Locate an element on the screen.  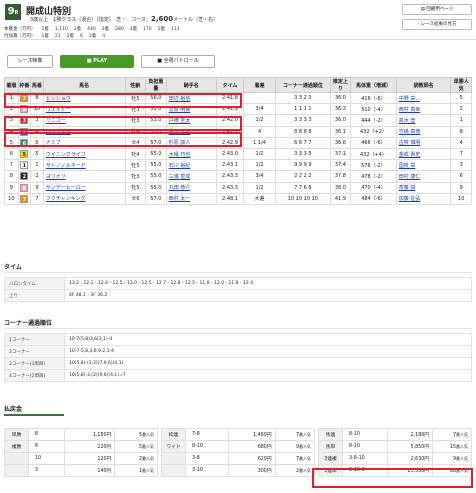
waku-cell: 1 is located at coordinates (24, 165).